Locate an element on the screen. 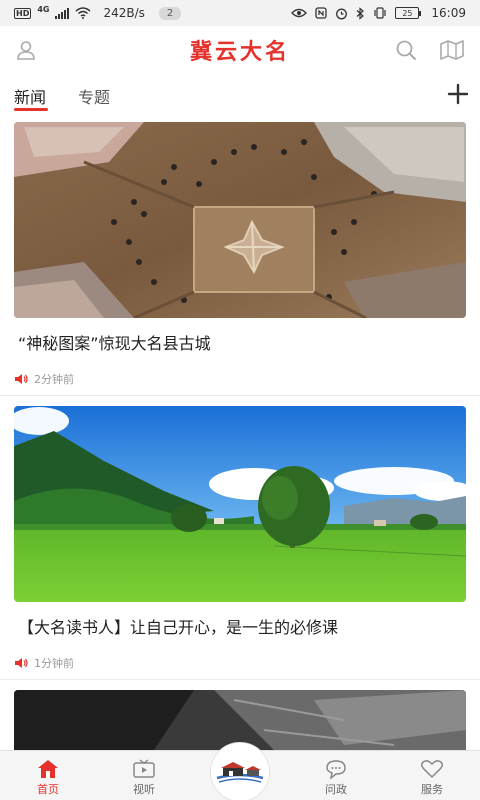  status-bar: HD 4G 242B/s 2 25 16:09 is located at coordinates (240, 13).